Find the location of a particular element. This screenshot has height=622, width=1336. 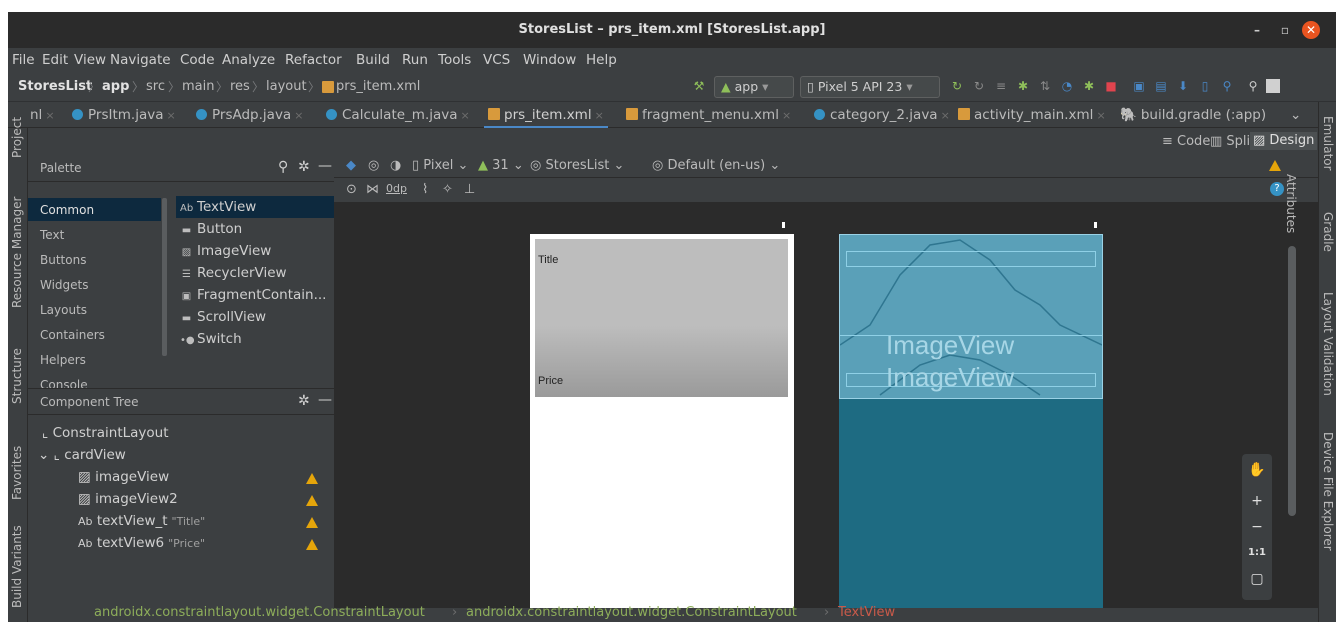

close-button: ✕ is located at coordinates (1311, 30).